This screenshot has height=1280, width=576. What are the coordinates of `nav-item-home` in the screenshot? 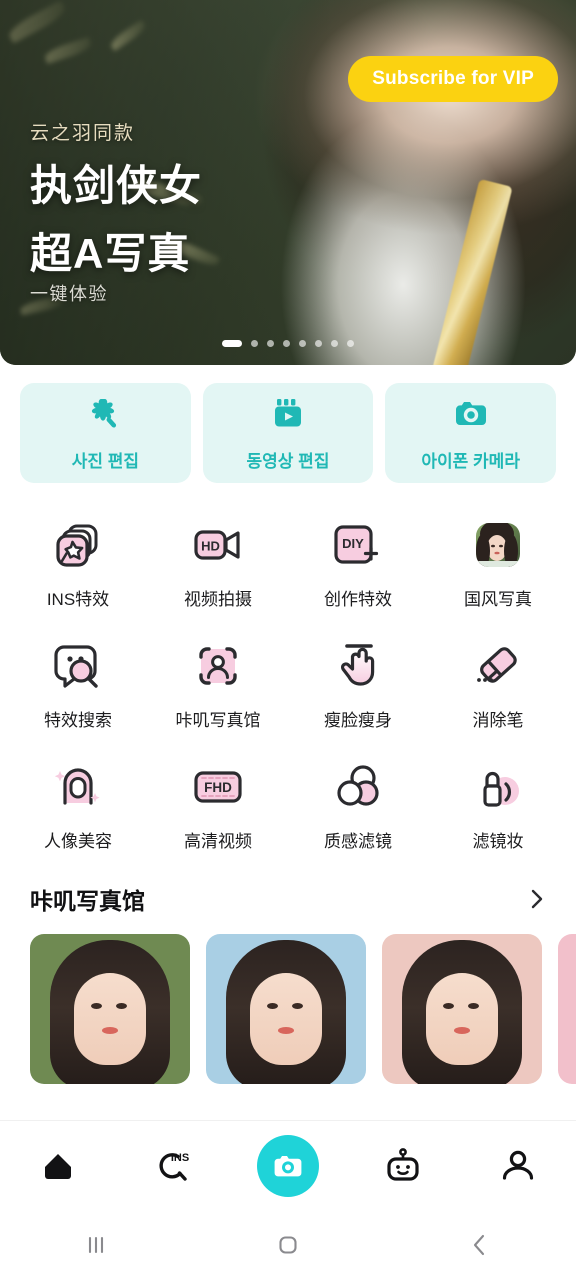 It's located at (57, 1166).